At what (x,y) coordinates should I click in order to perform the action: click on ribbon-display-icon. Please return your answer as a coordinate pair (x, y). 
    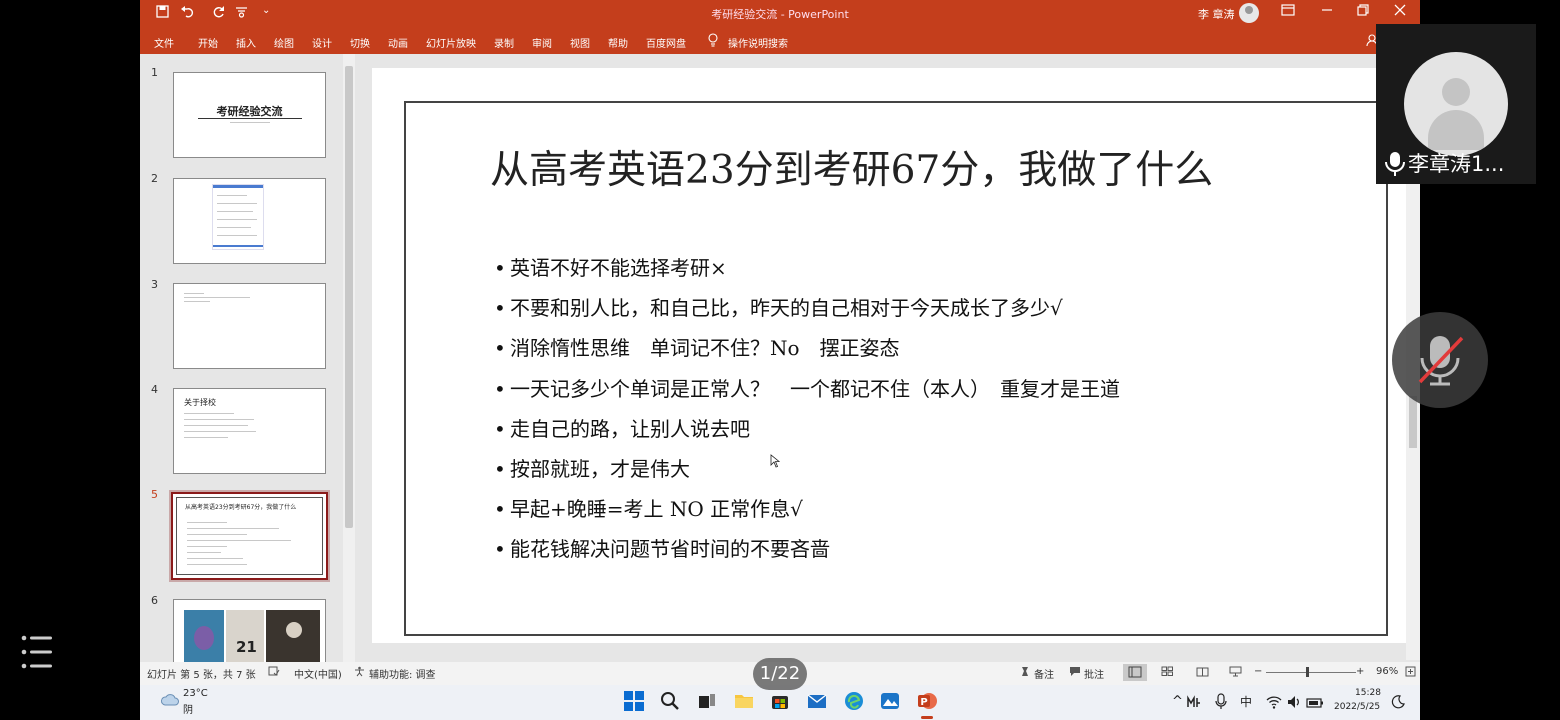
    Looking at the image, I should click on (1288, 12).